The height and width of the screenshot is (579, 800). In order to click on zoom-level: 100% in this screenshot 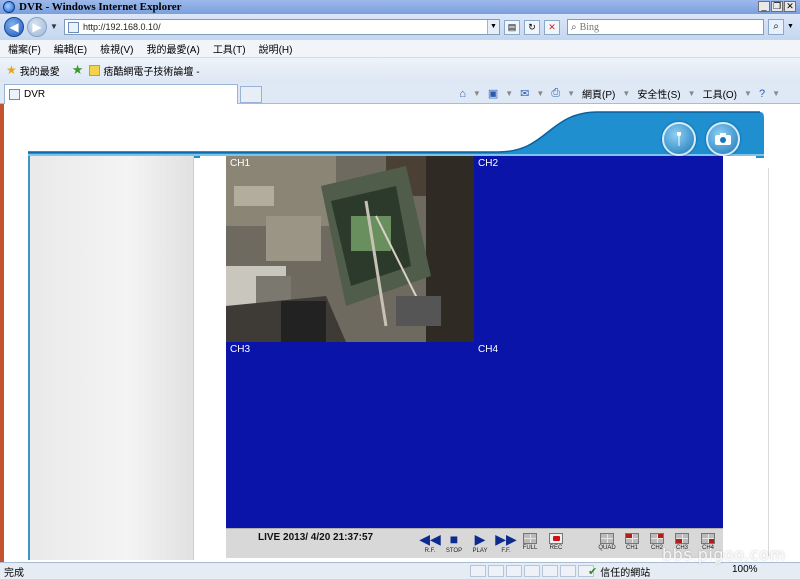, I will do `click(745, 569)`.